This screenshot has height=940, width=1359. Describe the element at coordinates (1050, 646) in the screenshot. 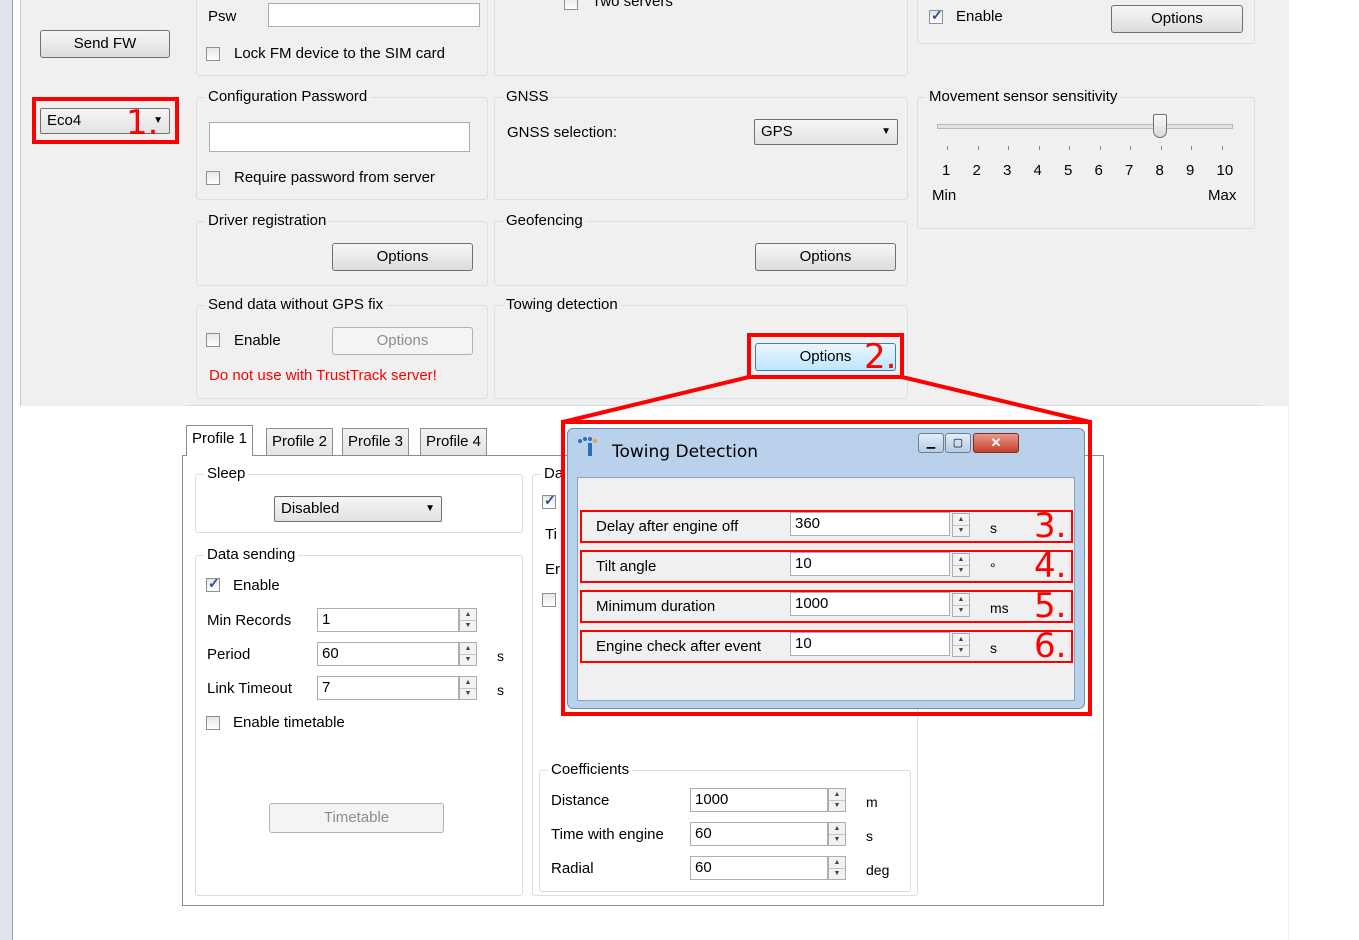

I see `annotation-marker-6: 6.` at that location.